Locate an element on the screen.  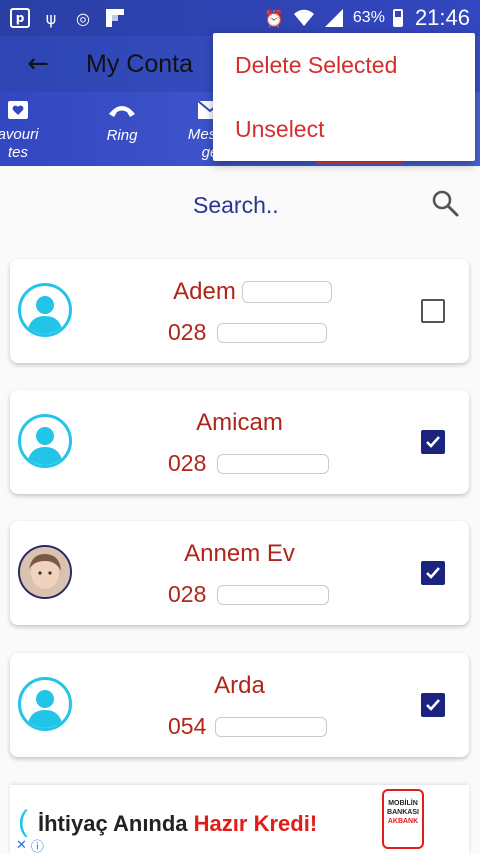
menu-item-delete-selected: Delete Selected is located at coordinates (344, 65).